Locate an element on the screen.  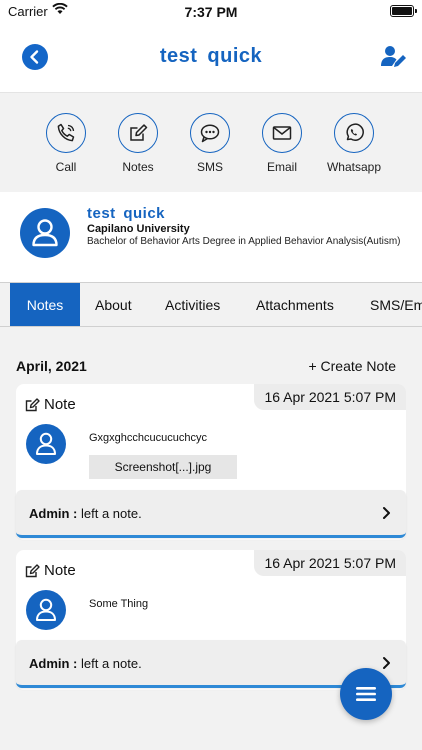
whatsapp-action: Whatsapp is located at coordinates (354, 143).